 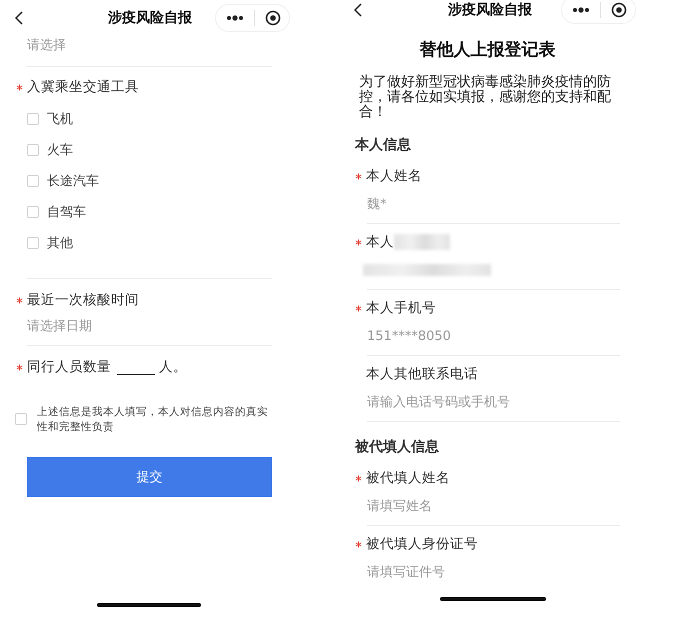 I want to click on input-field: 请填写姓名, so click(x=399, y=506).